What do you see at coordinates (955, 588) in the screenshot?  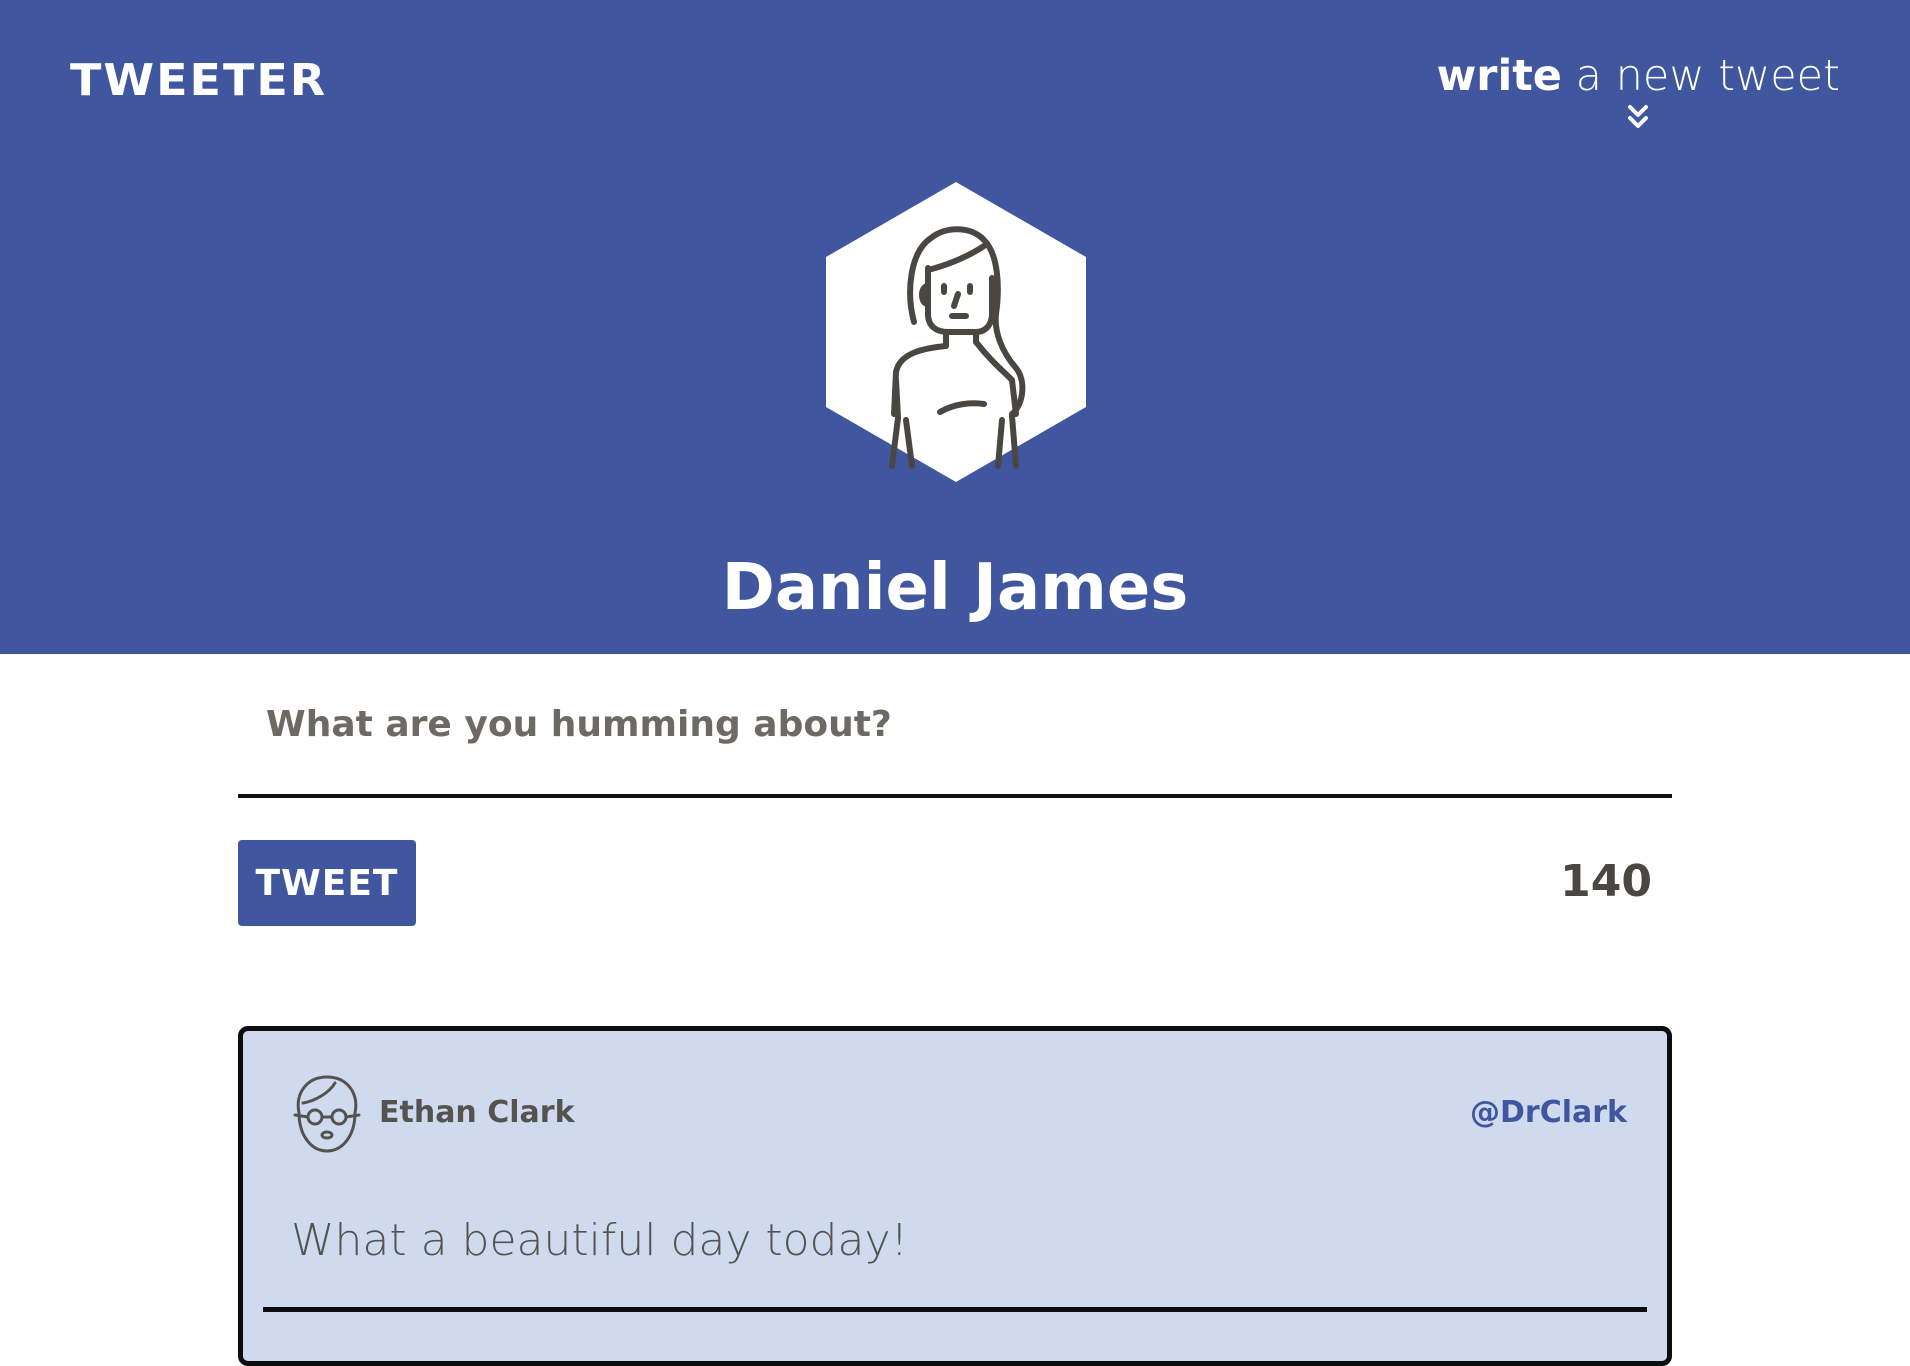 I see `profile-name: Daniel James` at bounding box center [955, 588].